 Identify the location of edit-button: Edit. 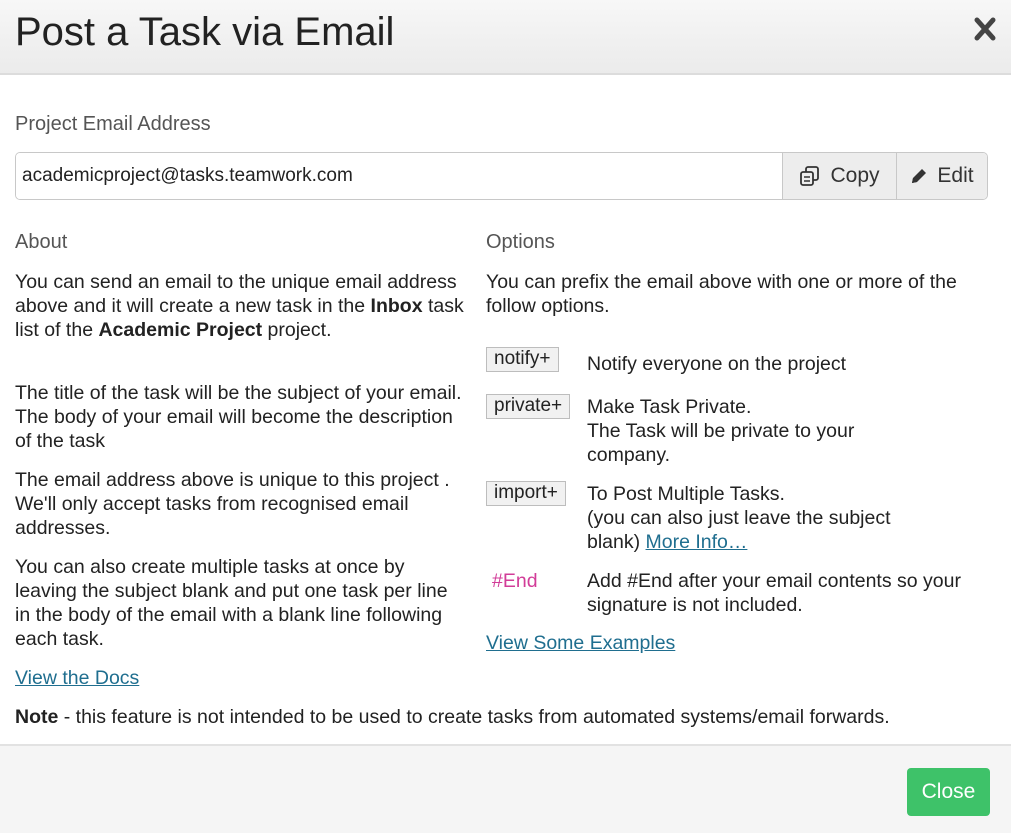
(941, 176).